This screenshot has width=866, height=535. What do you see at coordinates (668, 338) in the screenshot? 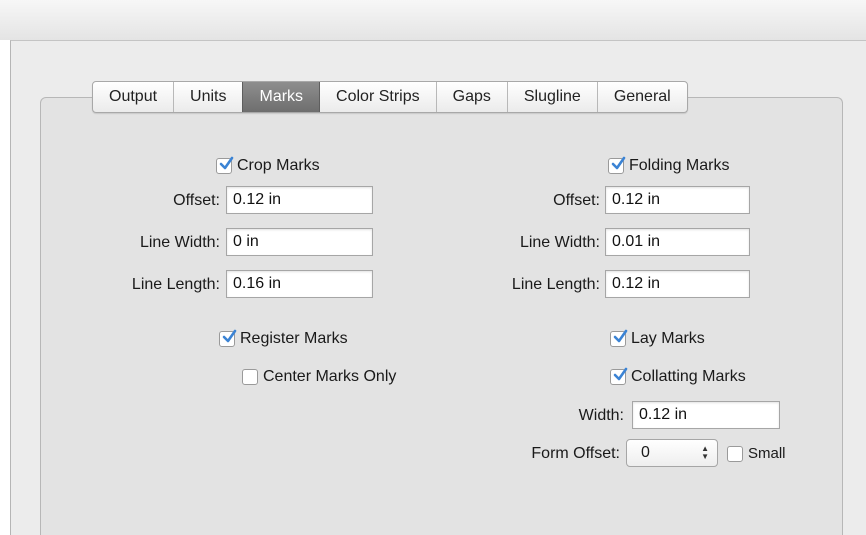
I see `lay-marks-label: Lay Marks` at bounding box center [668, 338].